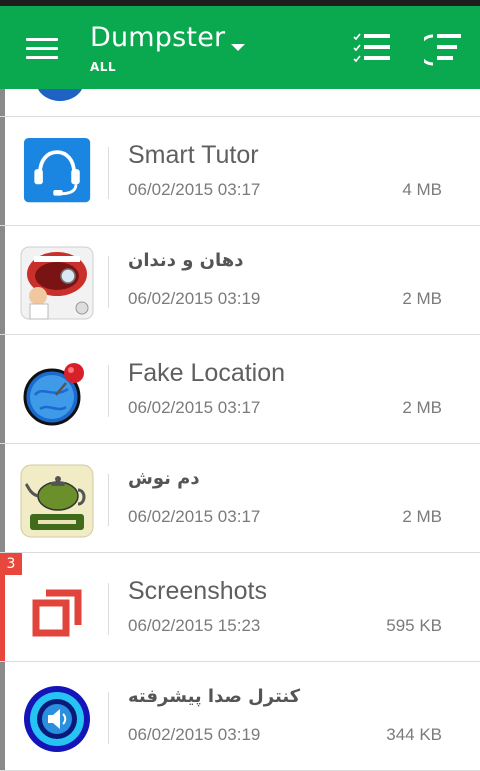 The image size is (480, 771). Describe the element at coordinates (186, 260) in the screenshot. I see `item-name: دهان و دندان` at that location.